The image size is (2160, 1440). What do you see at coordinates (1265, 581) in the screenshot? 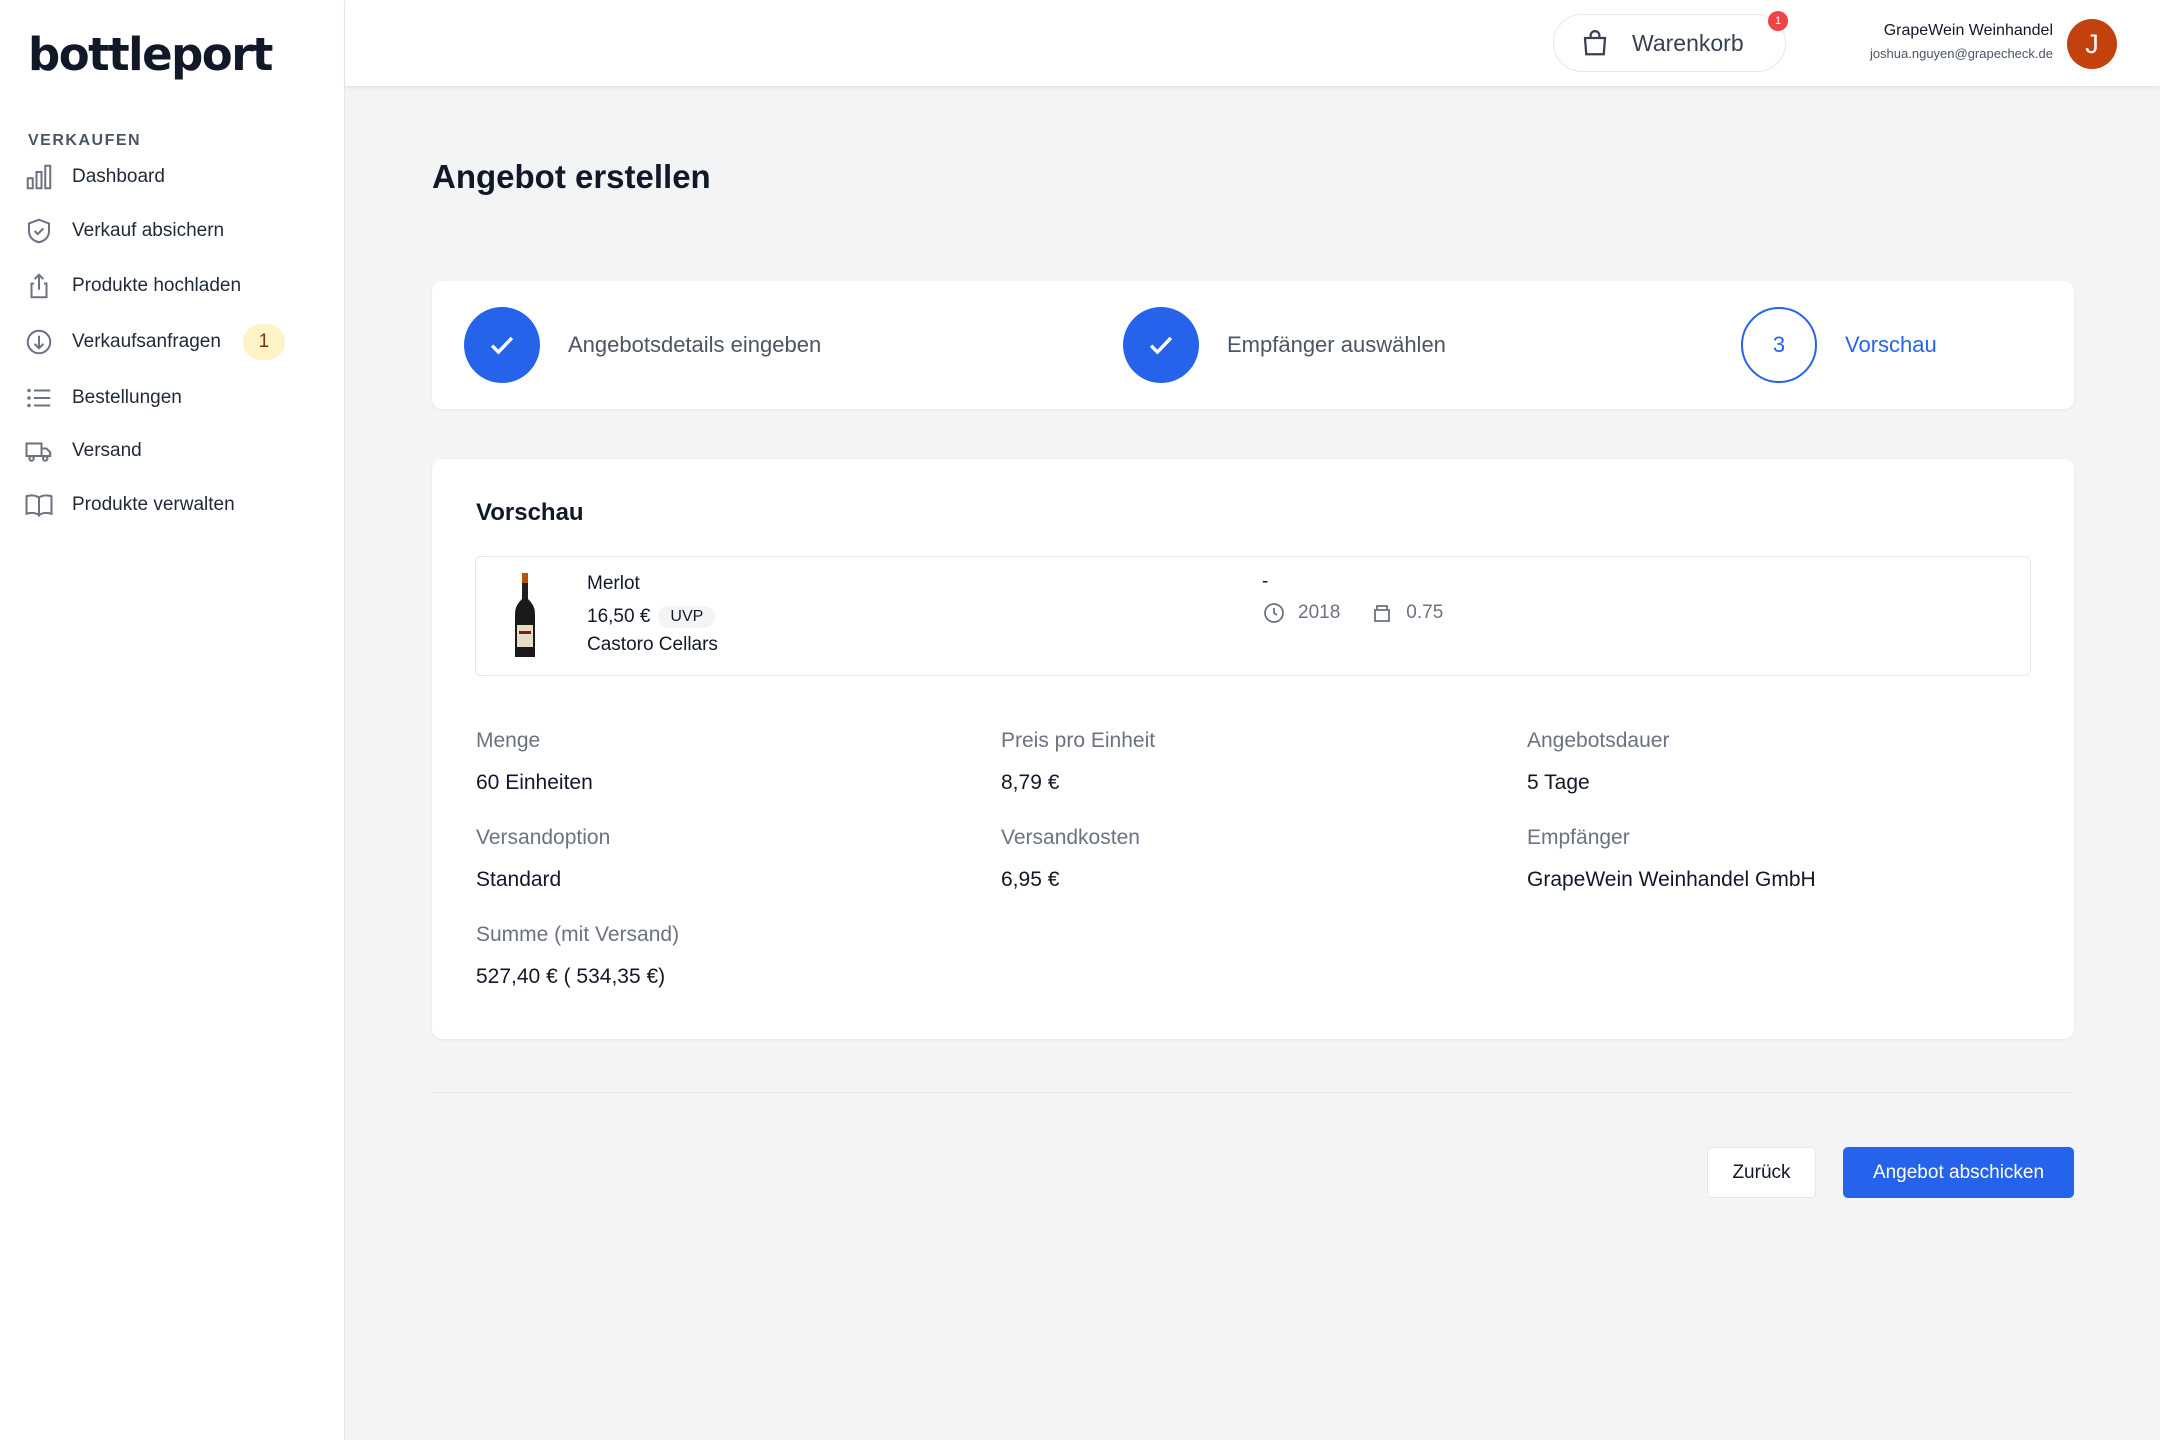
I see `product-placeholder: -` at bounding box center [1265, 581].